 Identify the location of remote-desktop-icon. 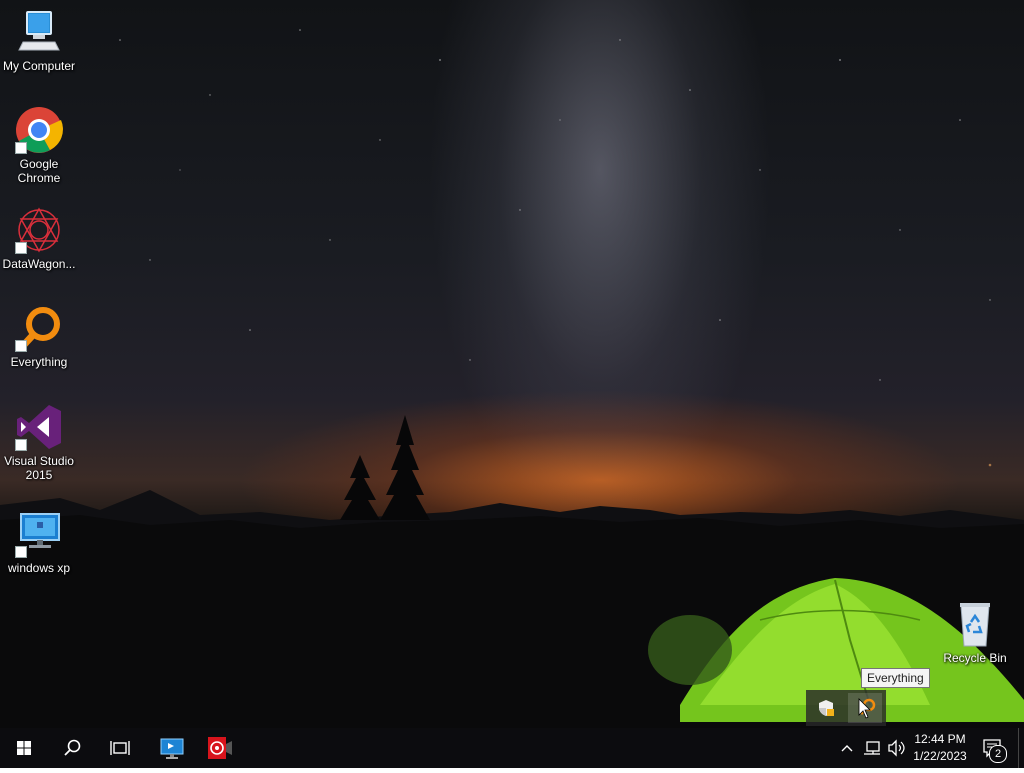
(172, 748).